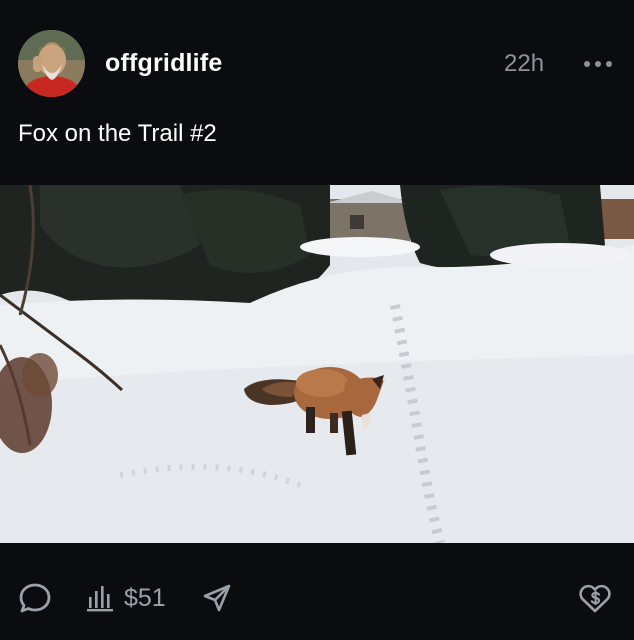 This screenshot has width=634, height=640. What do you see at coordinates (163, 63) in the screenshot?
I see `author-username: offgridlife` at bounding box center [163, 63].